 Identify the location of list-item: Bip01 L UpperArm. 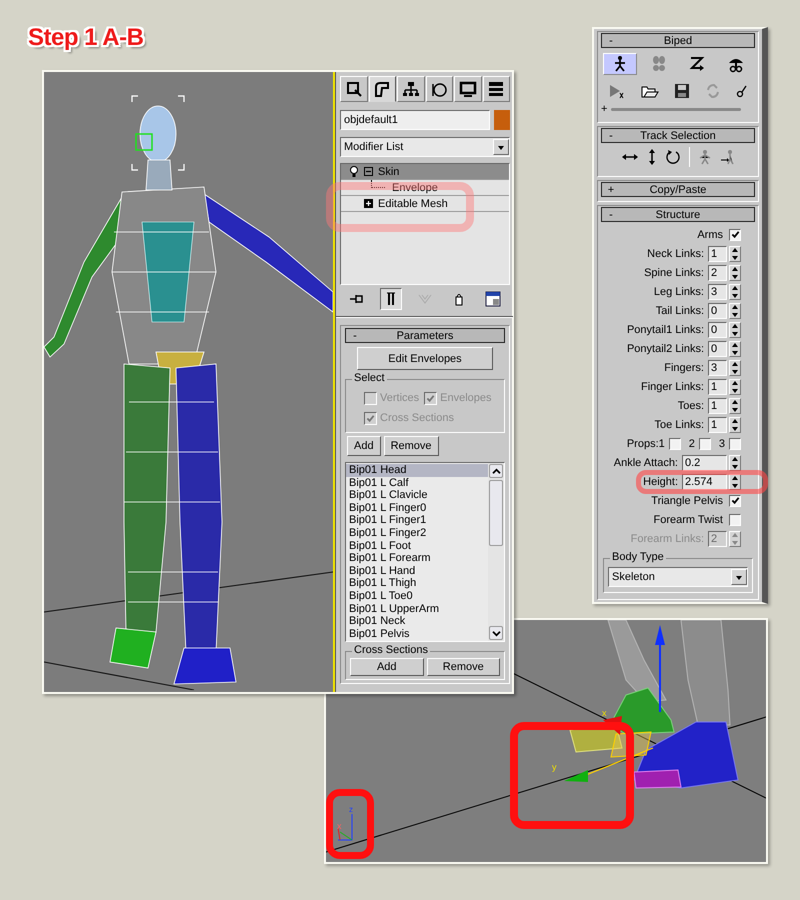
(417, 609).